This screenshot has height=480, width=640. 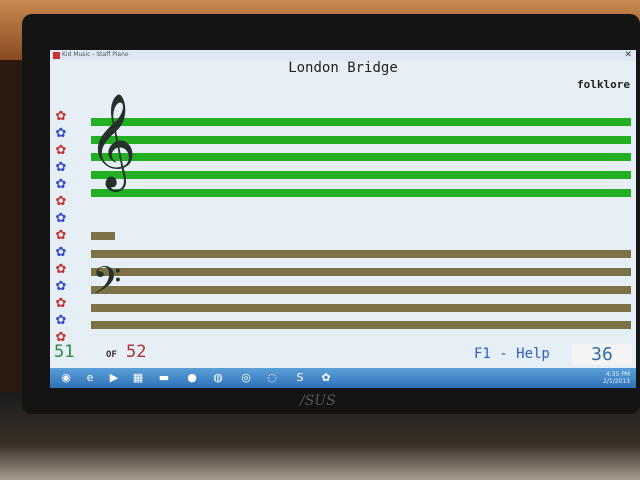 What do you see at coordinates (246, 378) in the screenshot?
I see `chrome-icon: ◎` at bounding box center [246, 378].